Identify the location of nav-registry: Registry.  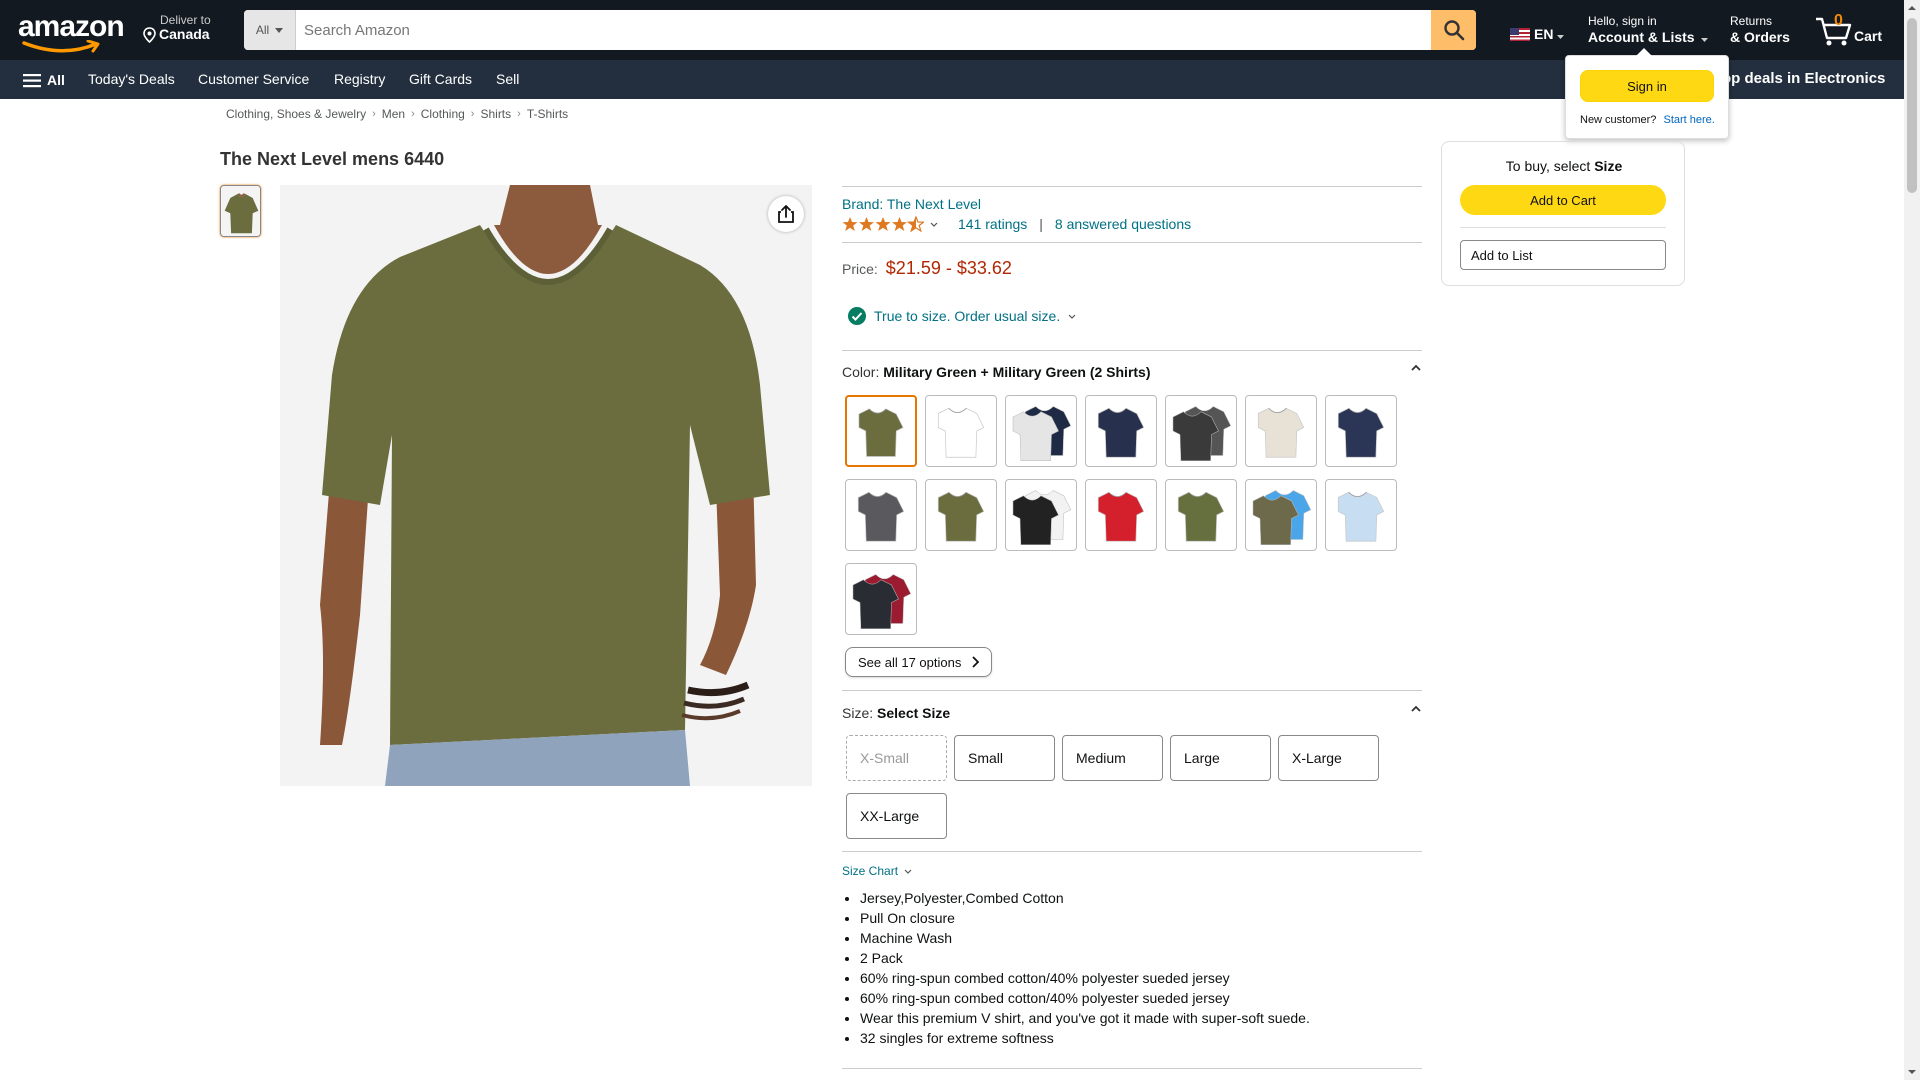
(359, 79).